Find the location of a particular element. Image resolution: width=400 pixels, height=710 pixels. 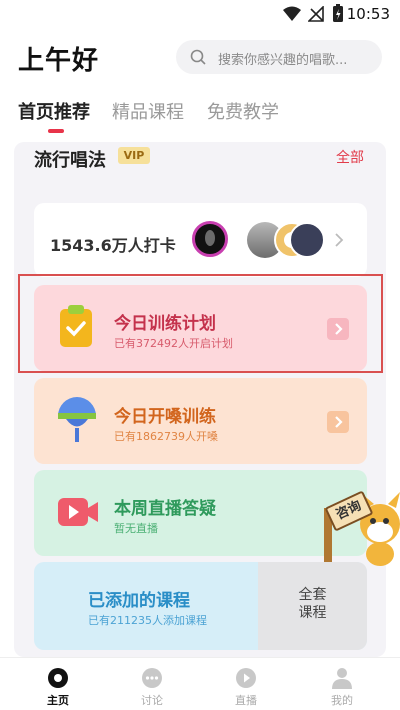

vip-badge: VIP is located at coordinates (134, 155).